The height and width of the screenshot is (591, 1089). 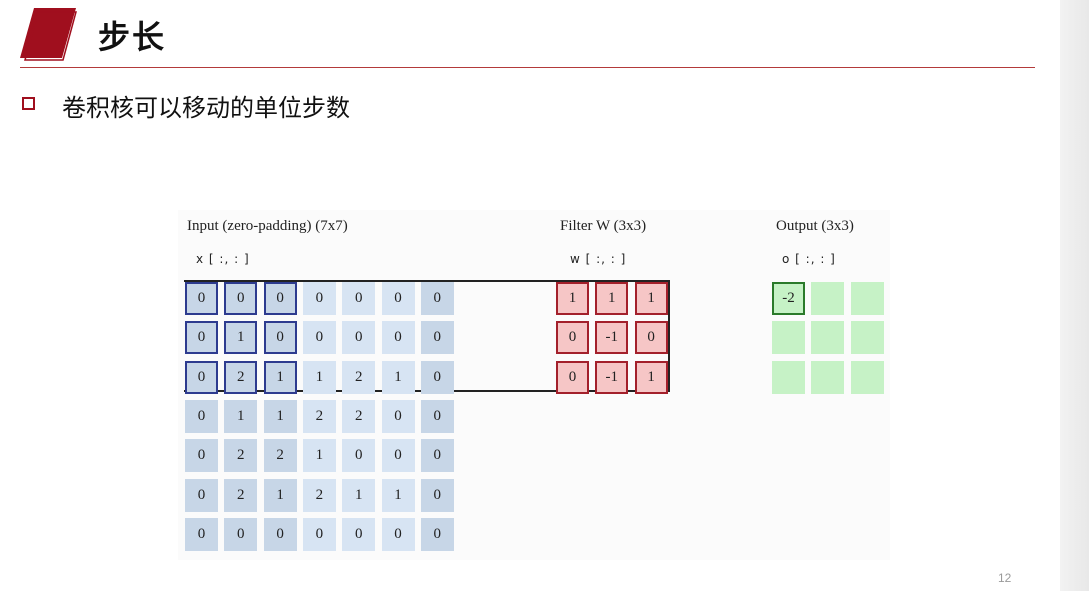 What do you see at coordinates (206, 108) in the screenshot?
I see `bullet-text: 卷积核可以移动的单位步数` at bounding box center [206, 108].